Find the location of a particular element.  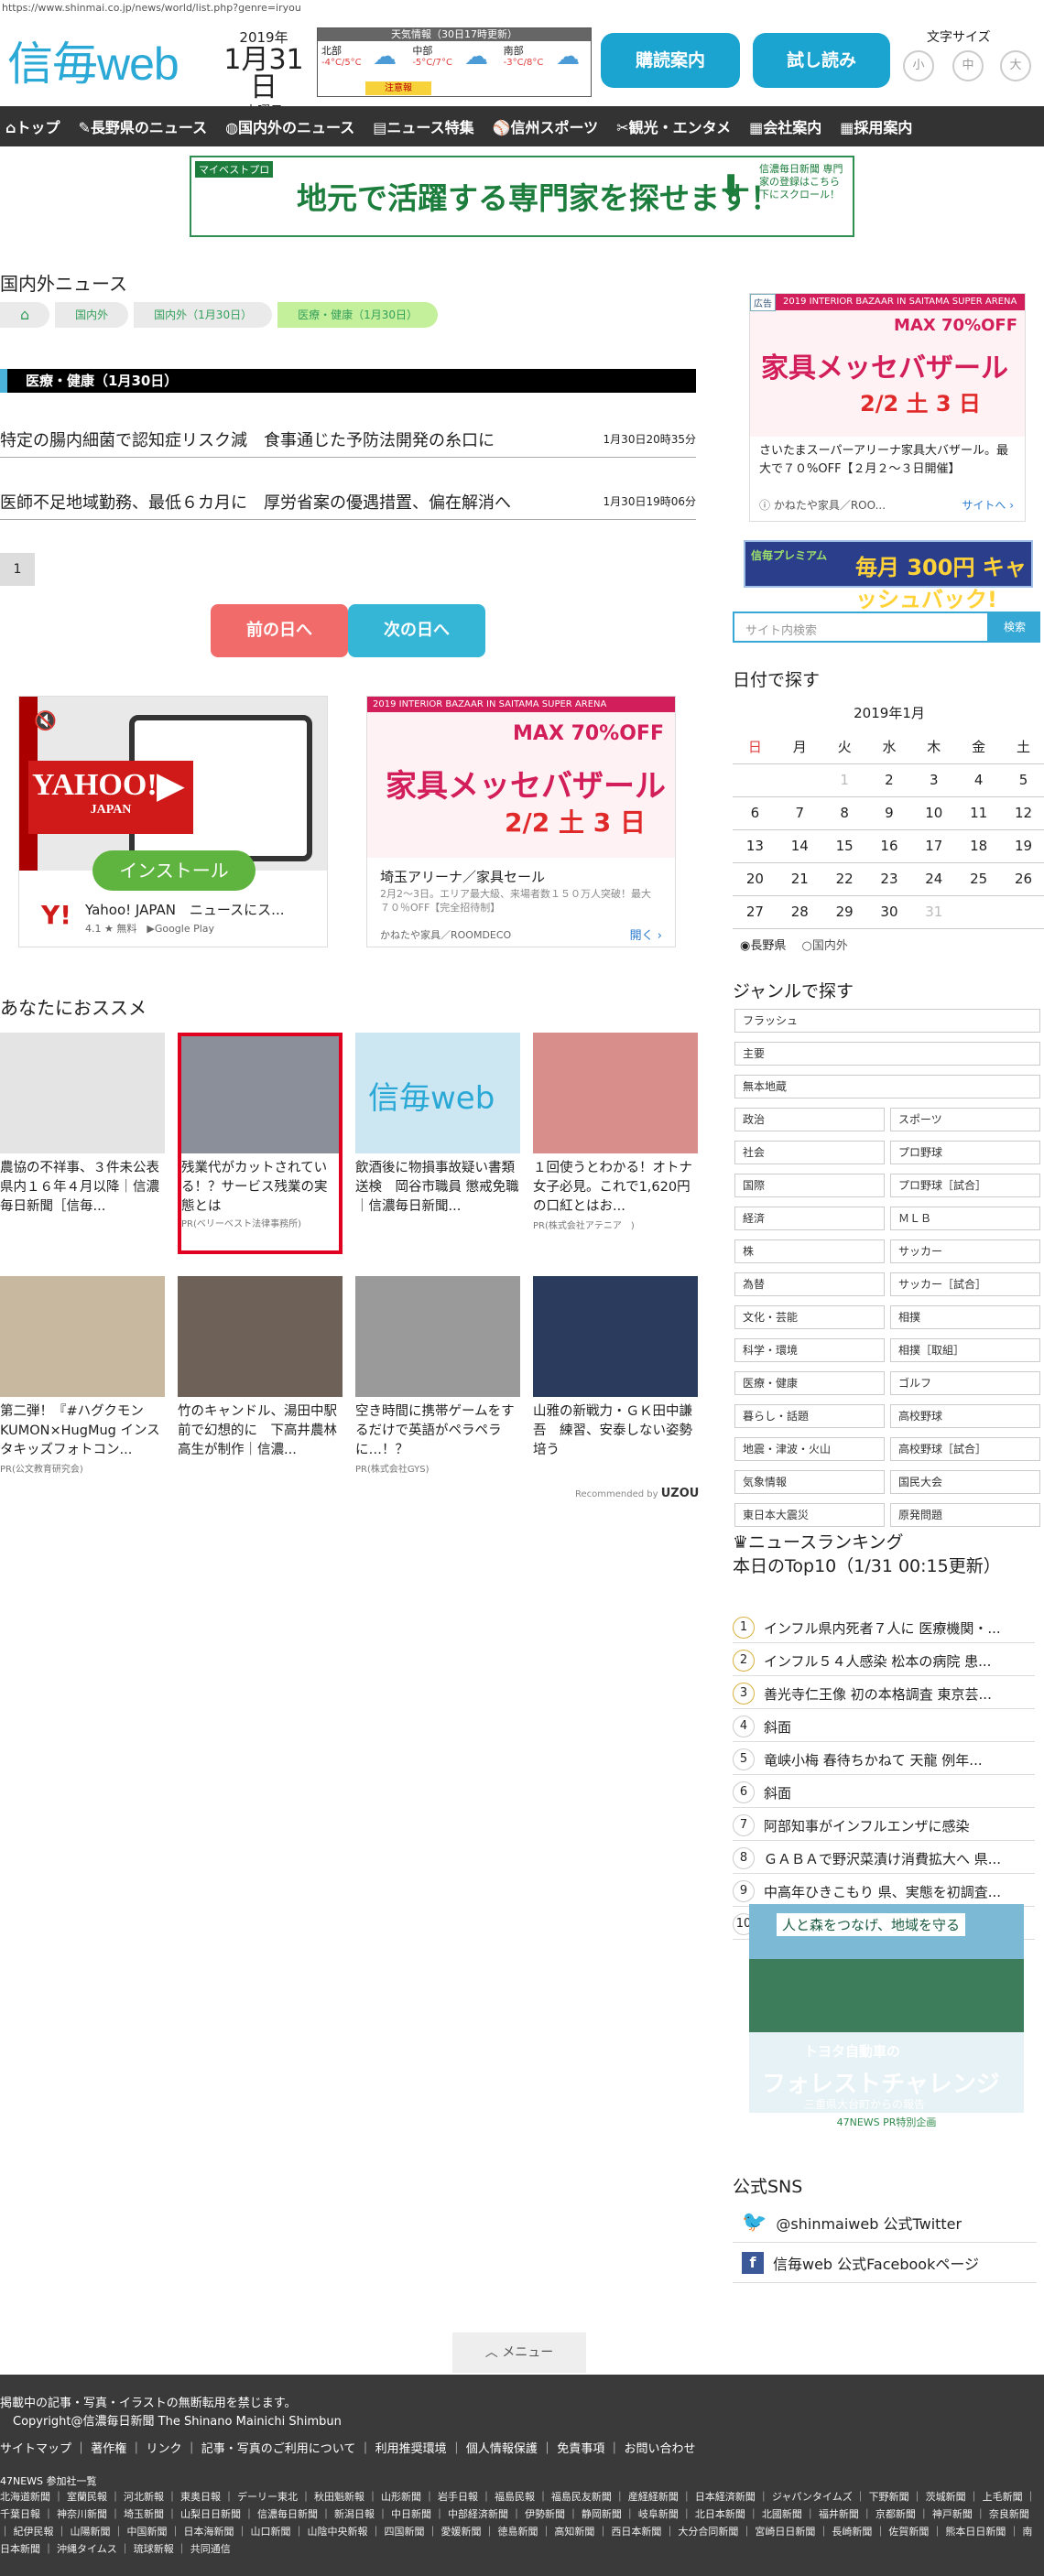

calendar-day: 16 is located at coordinates (889, 846).